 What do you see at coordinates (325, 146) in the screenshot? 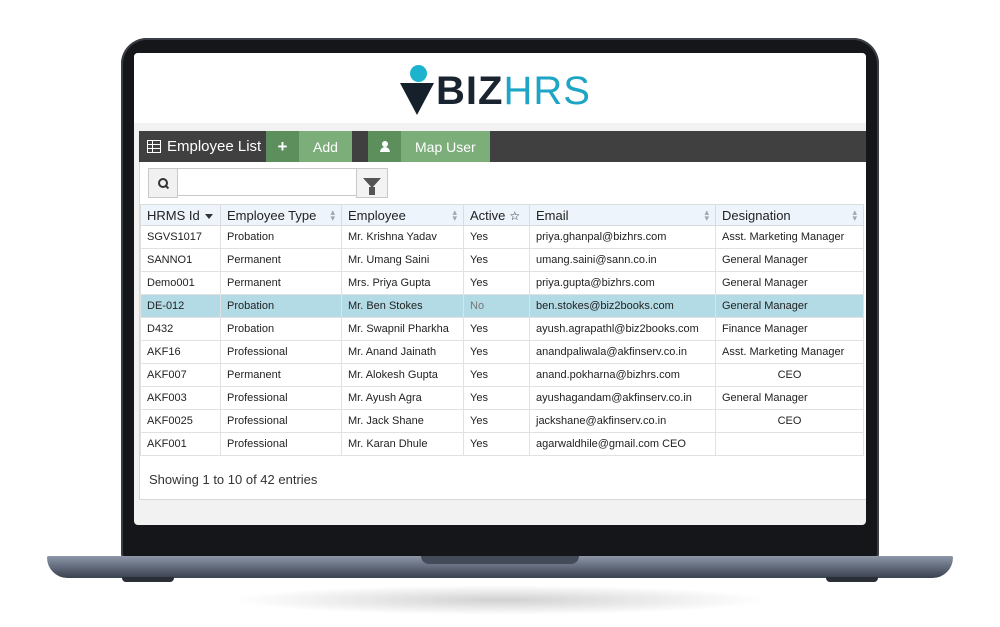
I see `add-button-label: Add` at bounding box center [325, 146].